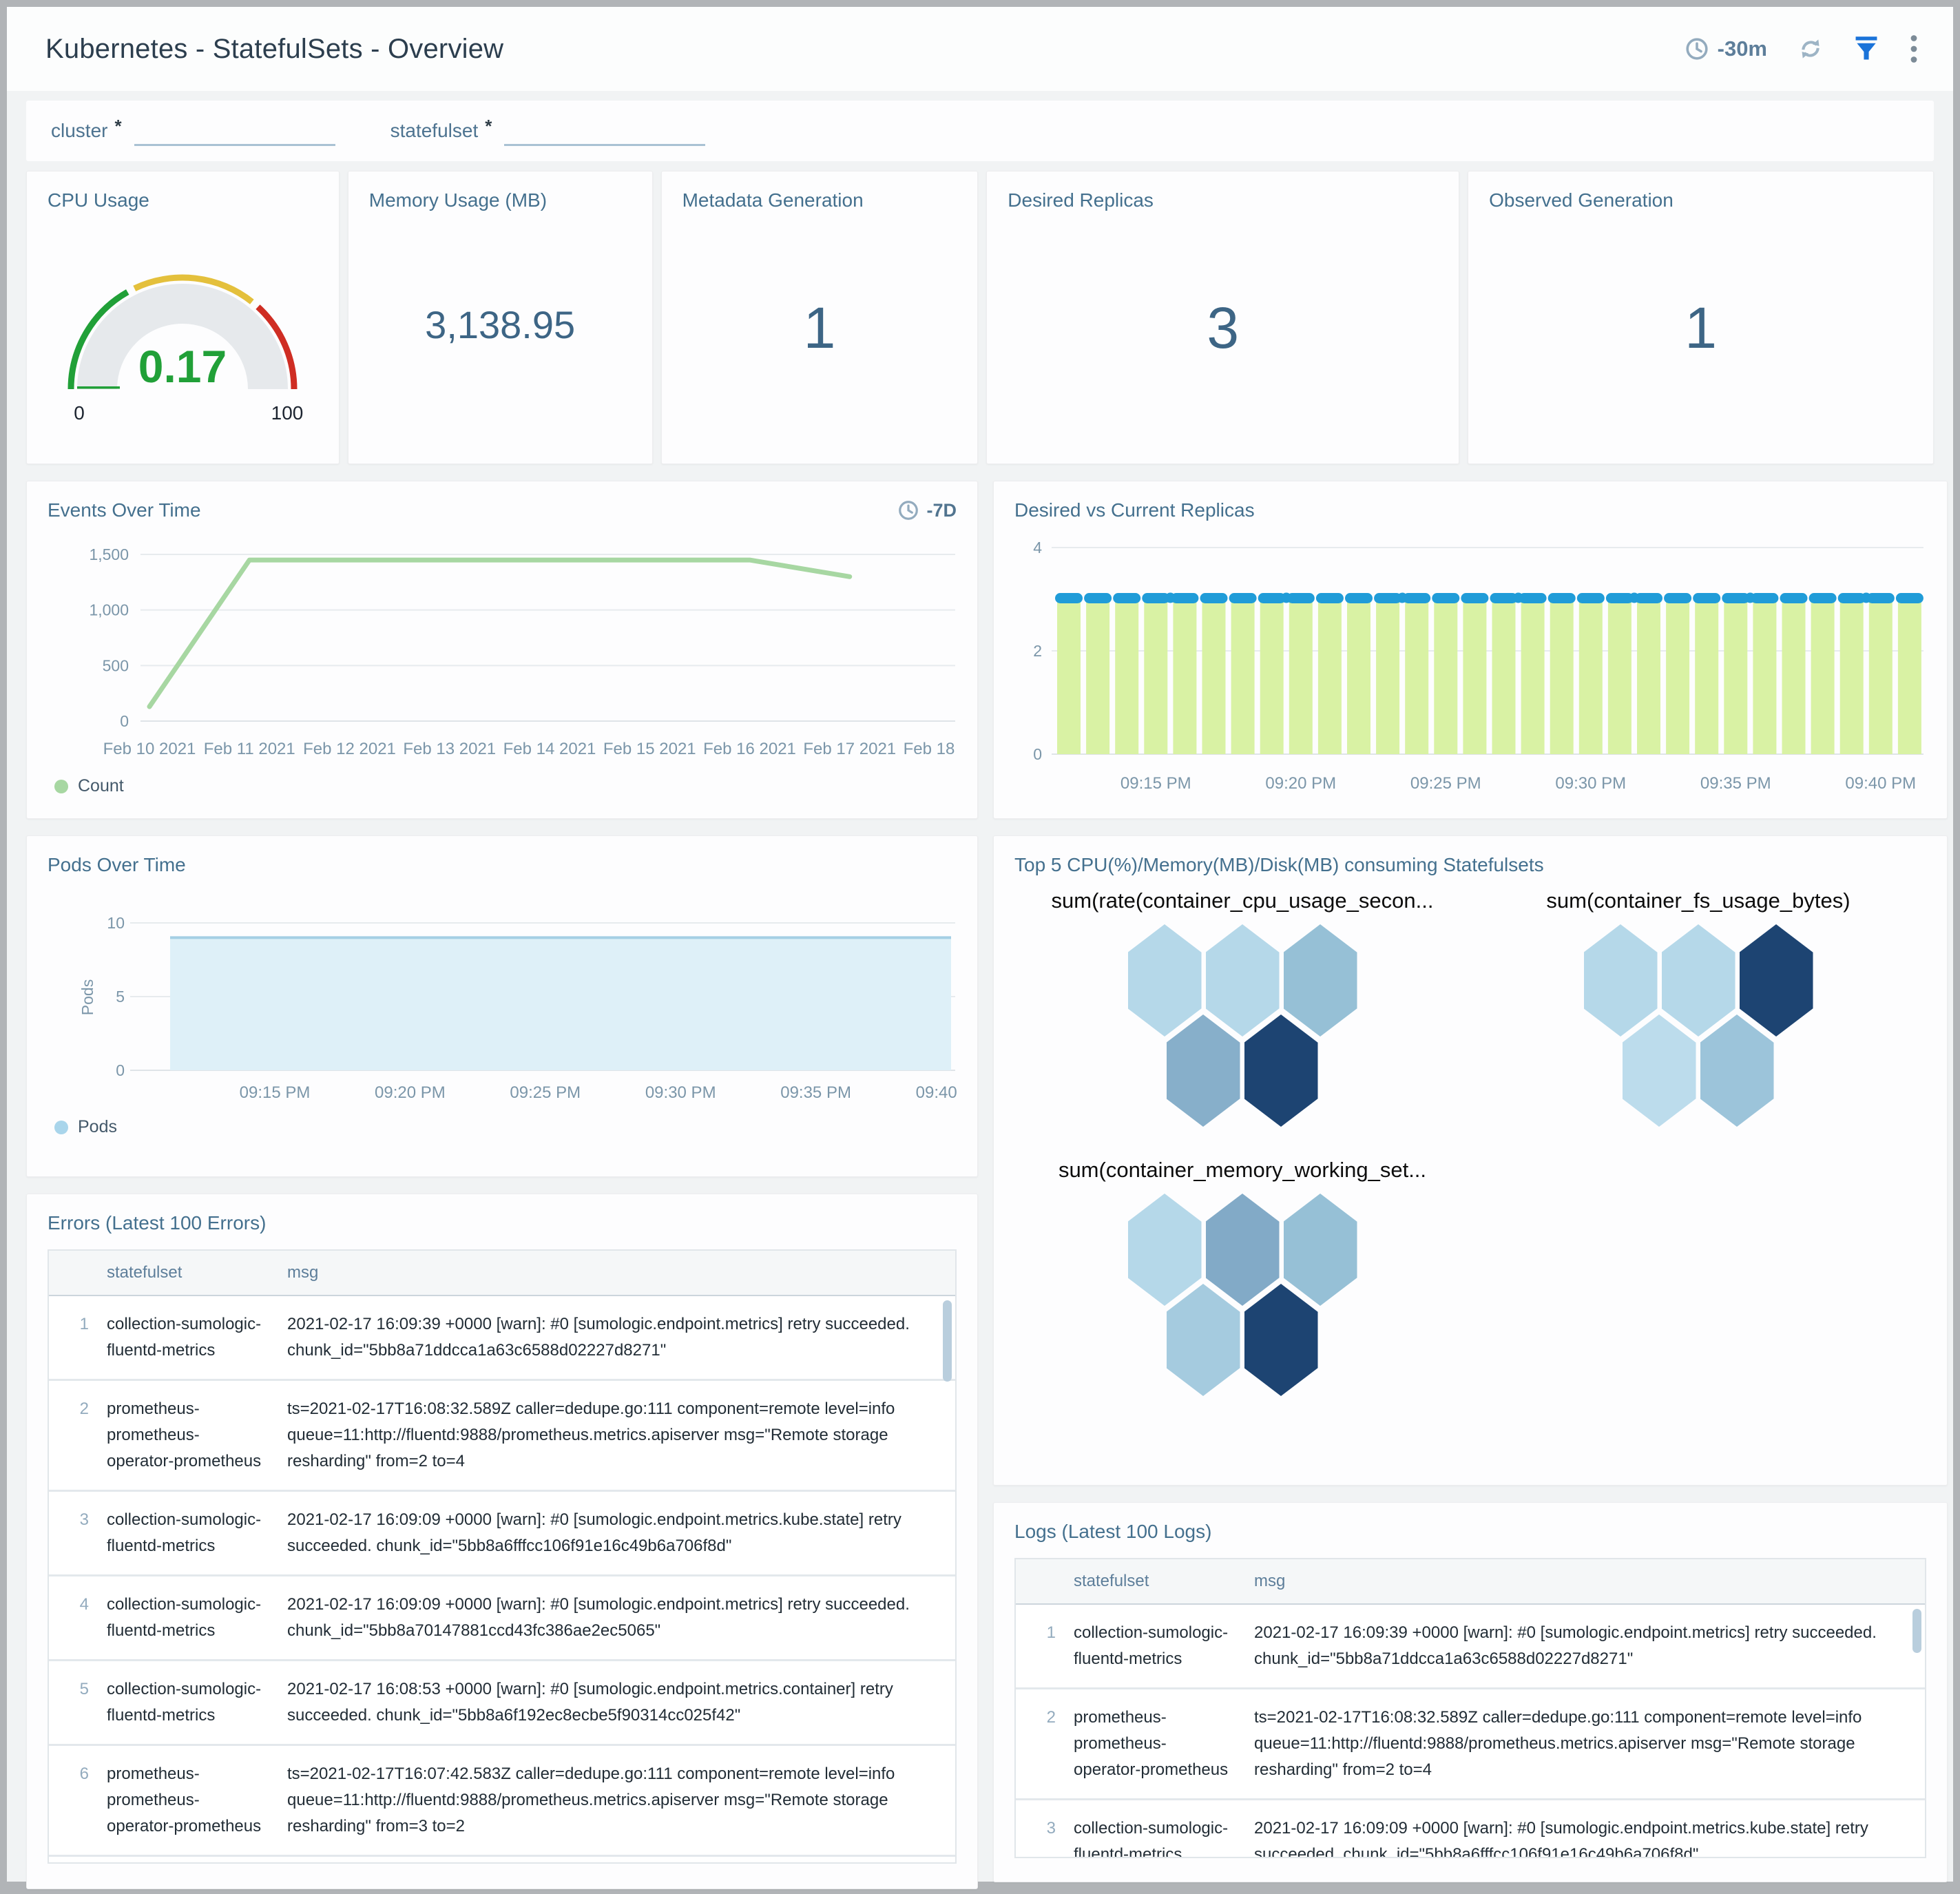 This screenshot has width=1960, height=1894. Describe the element at coordinates (410, 1092) in the screenshot. I see `svg-text: 09:20 PM` at that location.